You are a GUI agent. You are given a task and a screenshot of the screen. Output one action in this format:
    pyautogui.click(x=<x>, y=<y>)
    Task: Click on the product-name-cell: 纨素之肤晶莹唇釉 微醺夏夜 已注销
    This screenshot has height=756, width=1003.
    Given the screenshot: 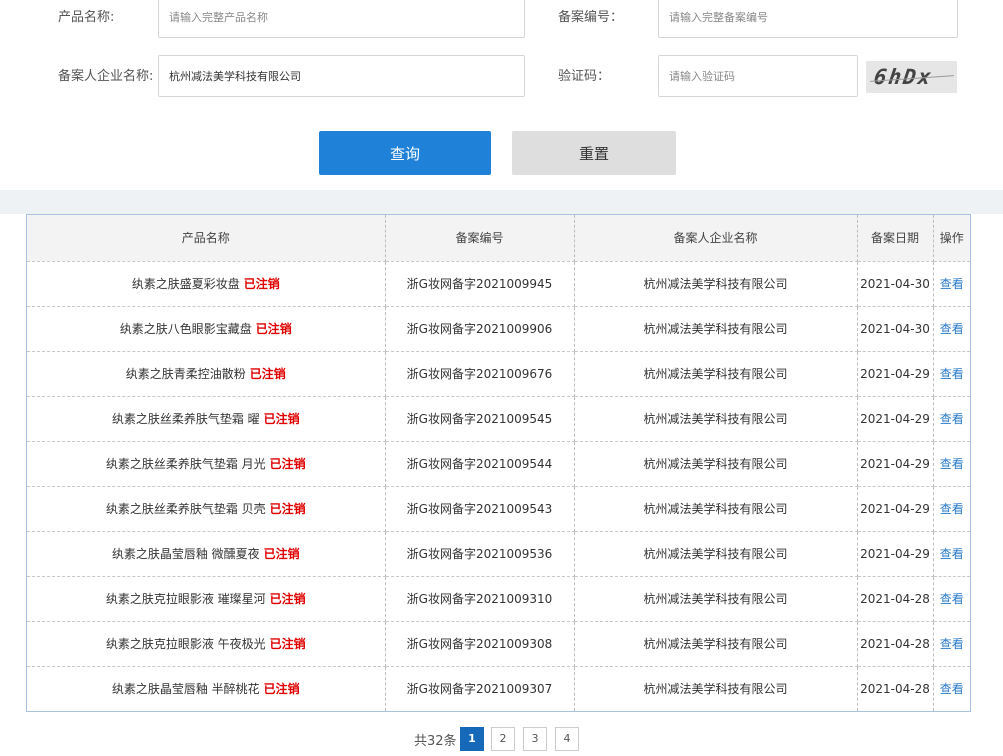 What is the action you would take?
    pyautogui.click(x=206, y=554)
    